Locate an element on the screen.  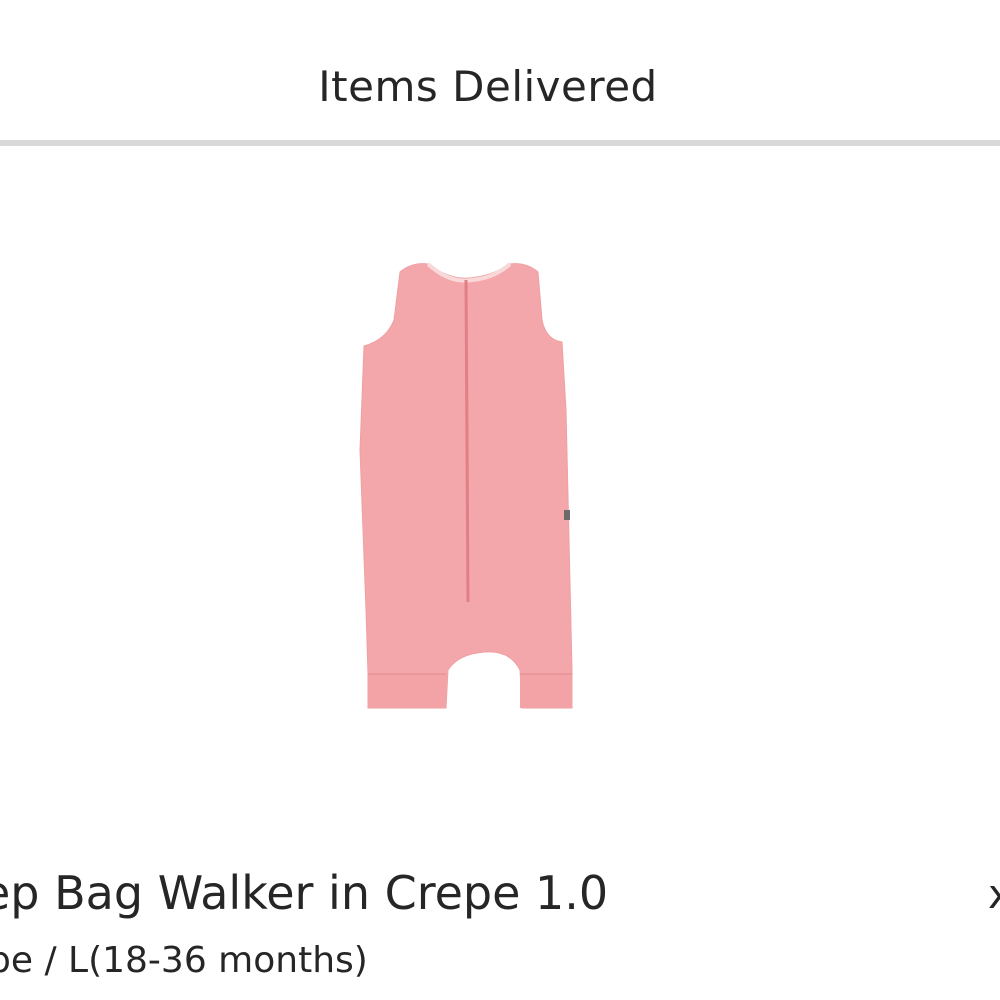
section-title: Items Delivered is located at coordinates (488, 86).